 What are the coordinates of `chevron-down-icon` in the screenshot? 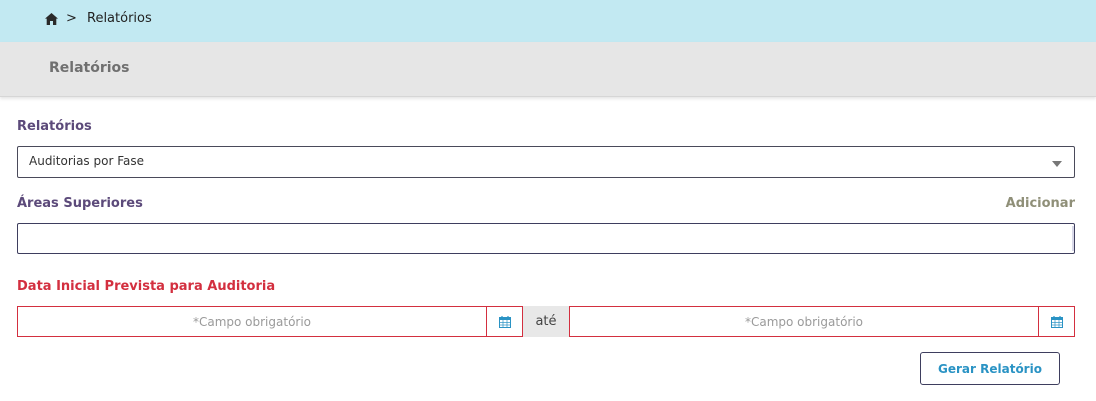 It's located at (1057, 164).